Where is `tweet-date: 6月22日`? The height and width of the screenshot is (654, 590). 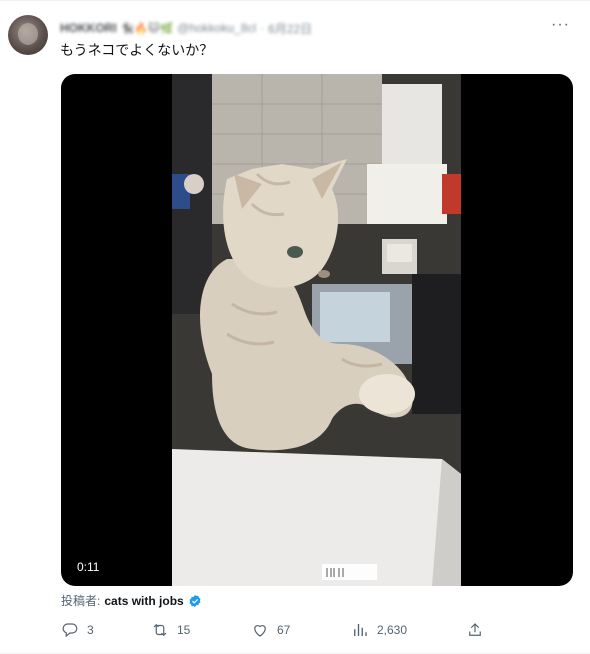
tweet-date: 6月22日 is located at coordinates (290, 28).